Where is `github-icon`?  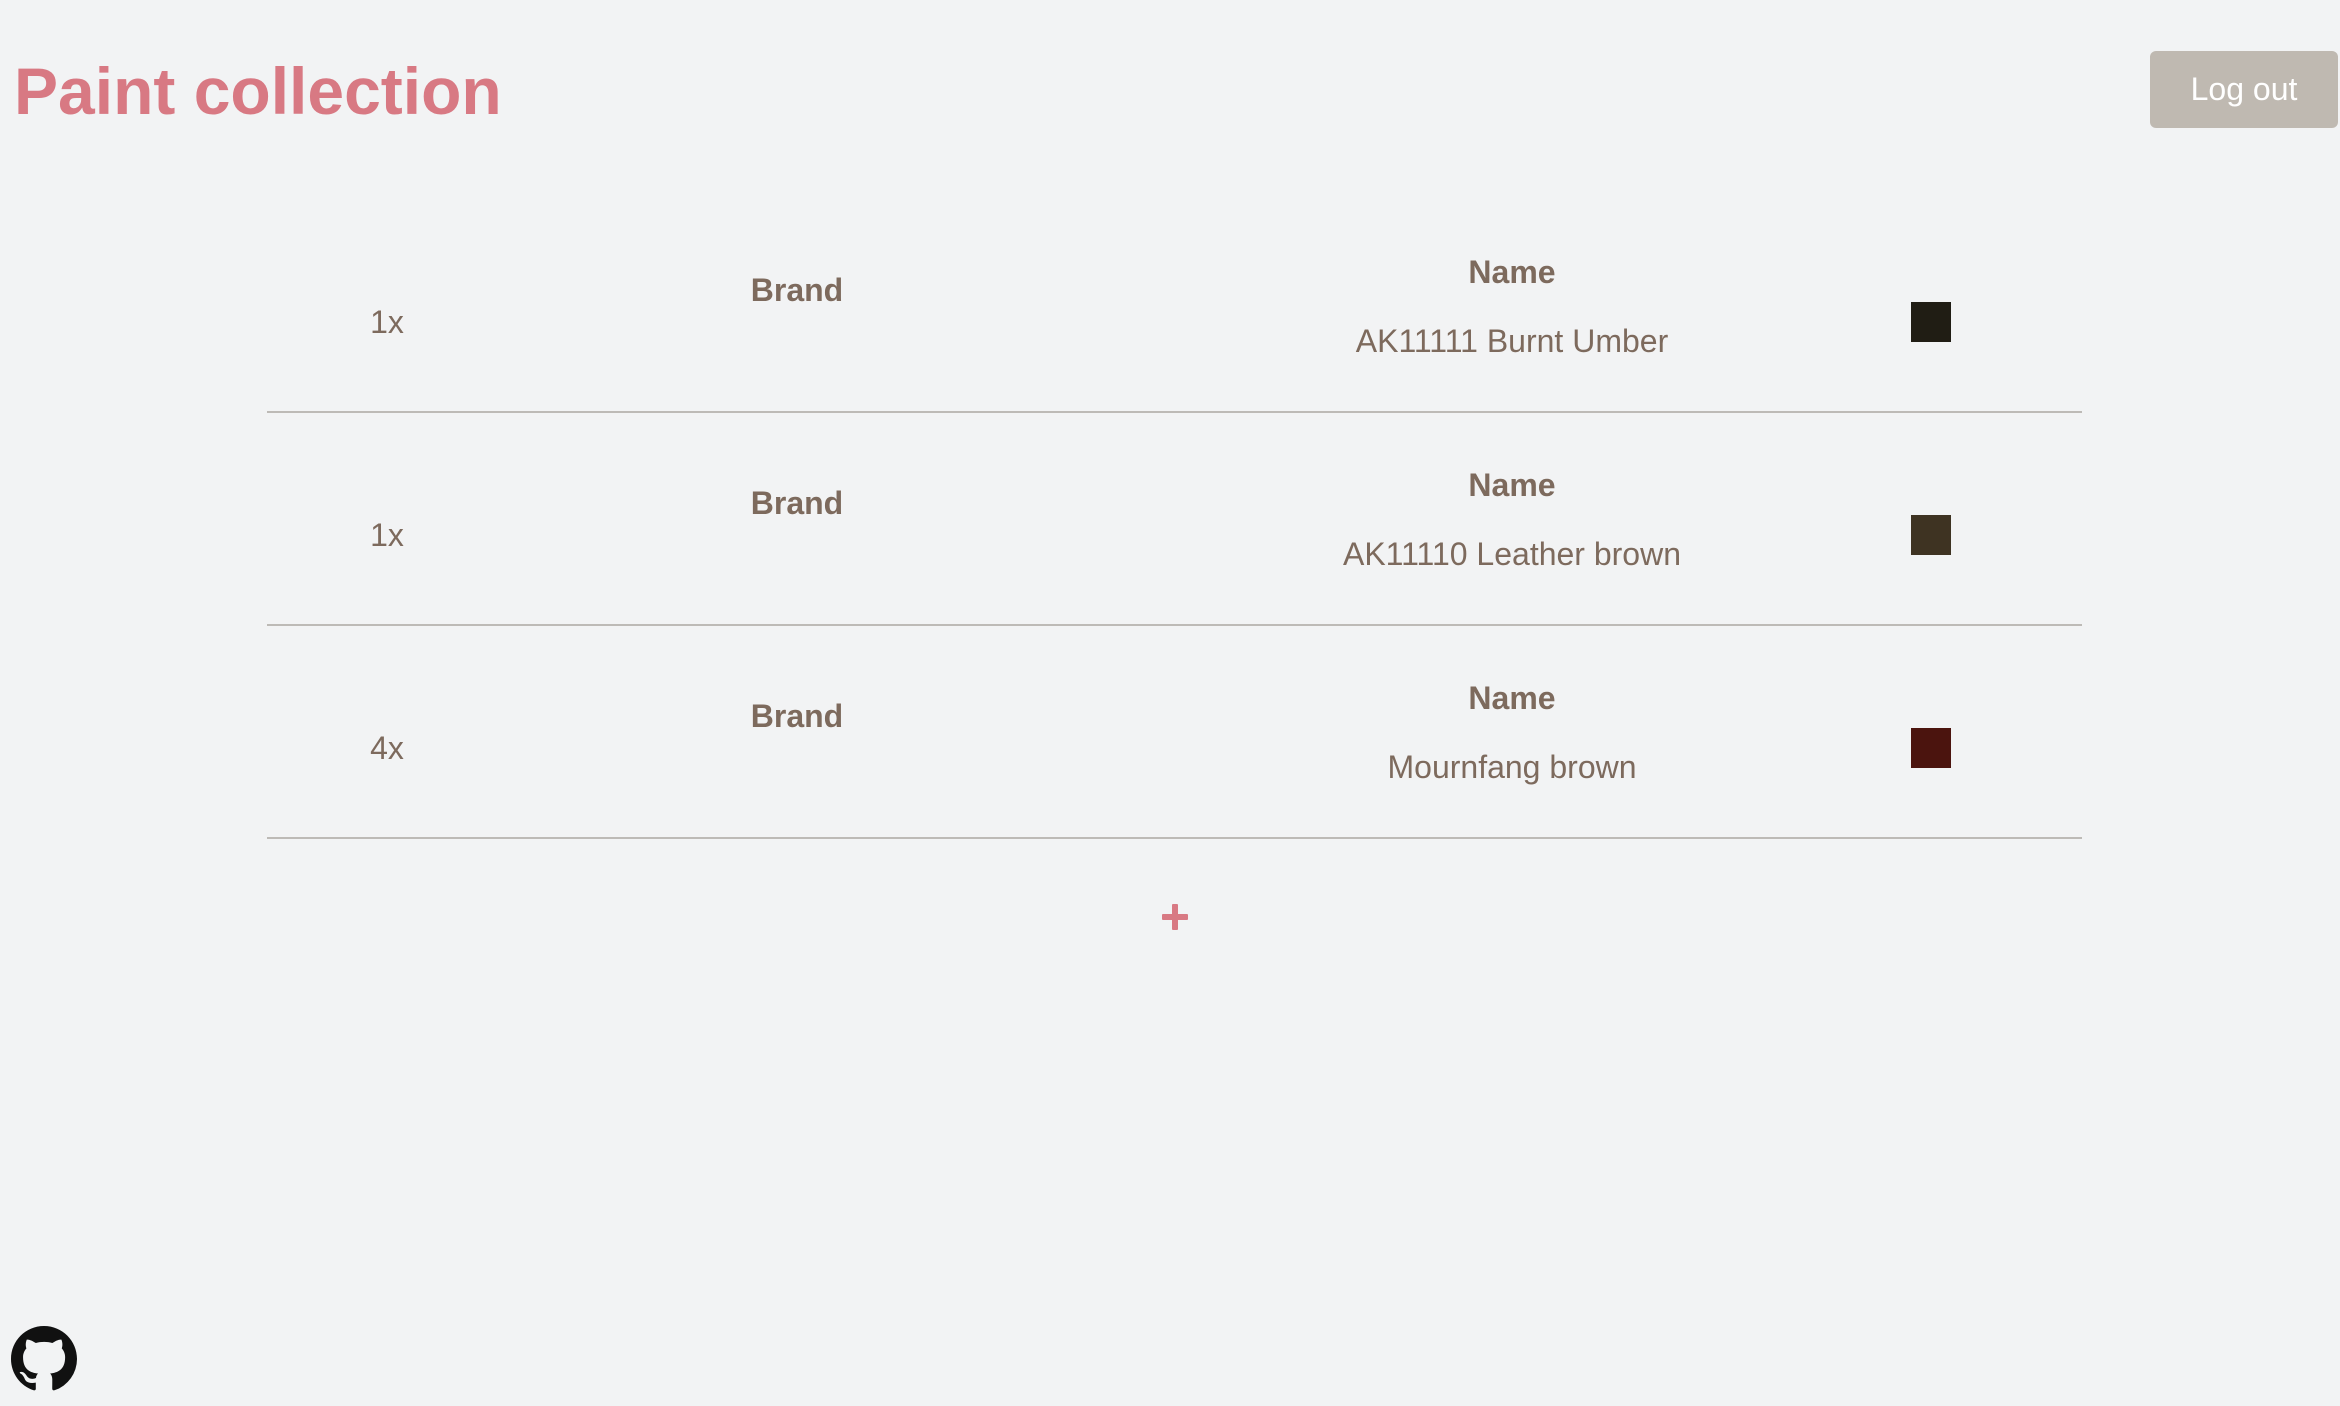 github-icon is located at coordinates (44, 1359).